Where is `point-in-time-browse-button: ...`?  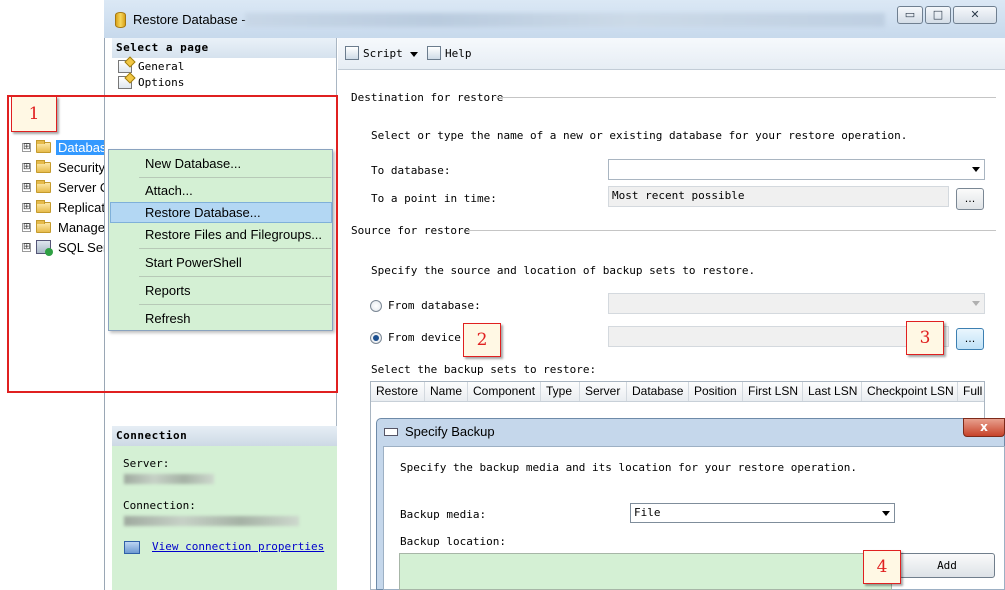 point-in-time-browse-button: ... is located at coordinates (970, 199).